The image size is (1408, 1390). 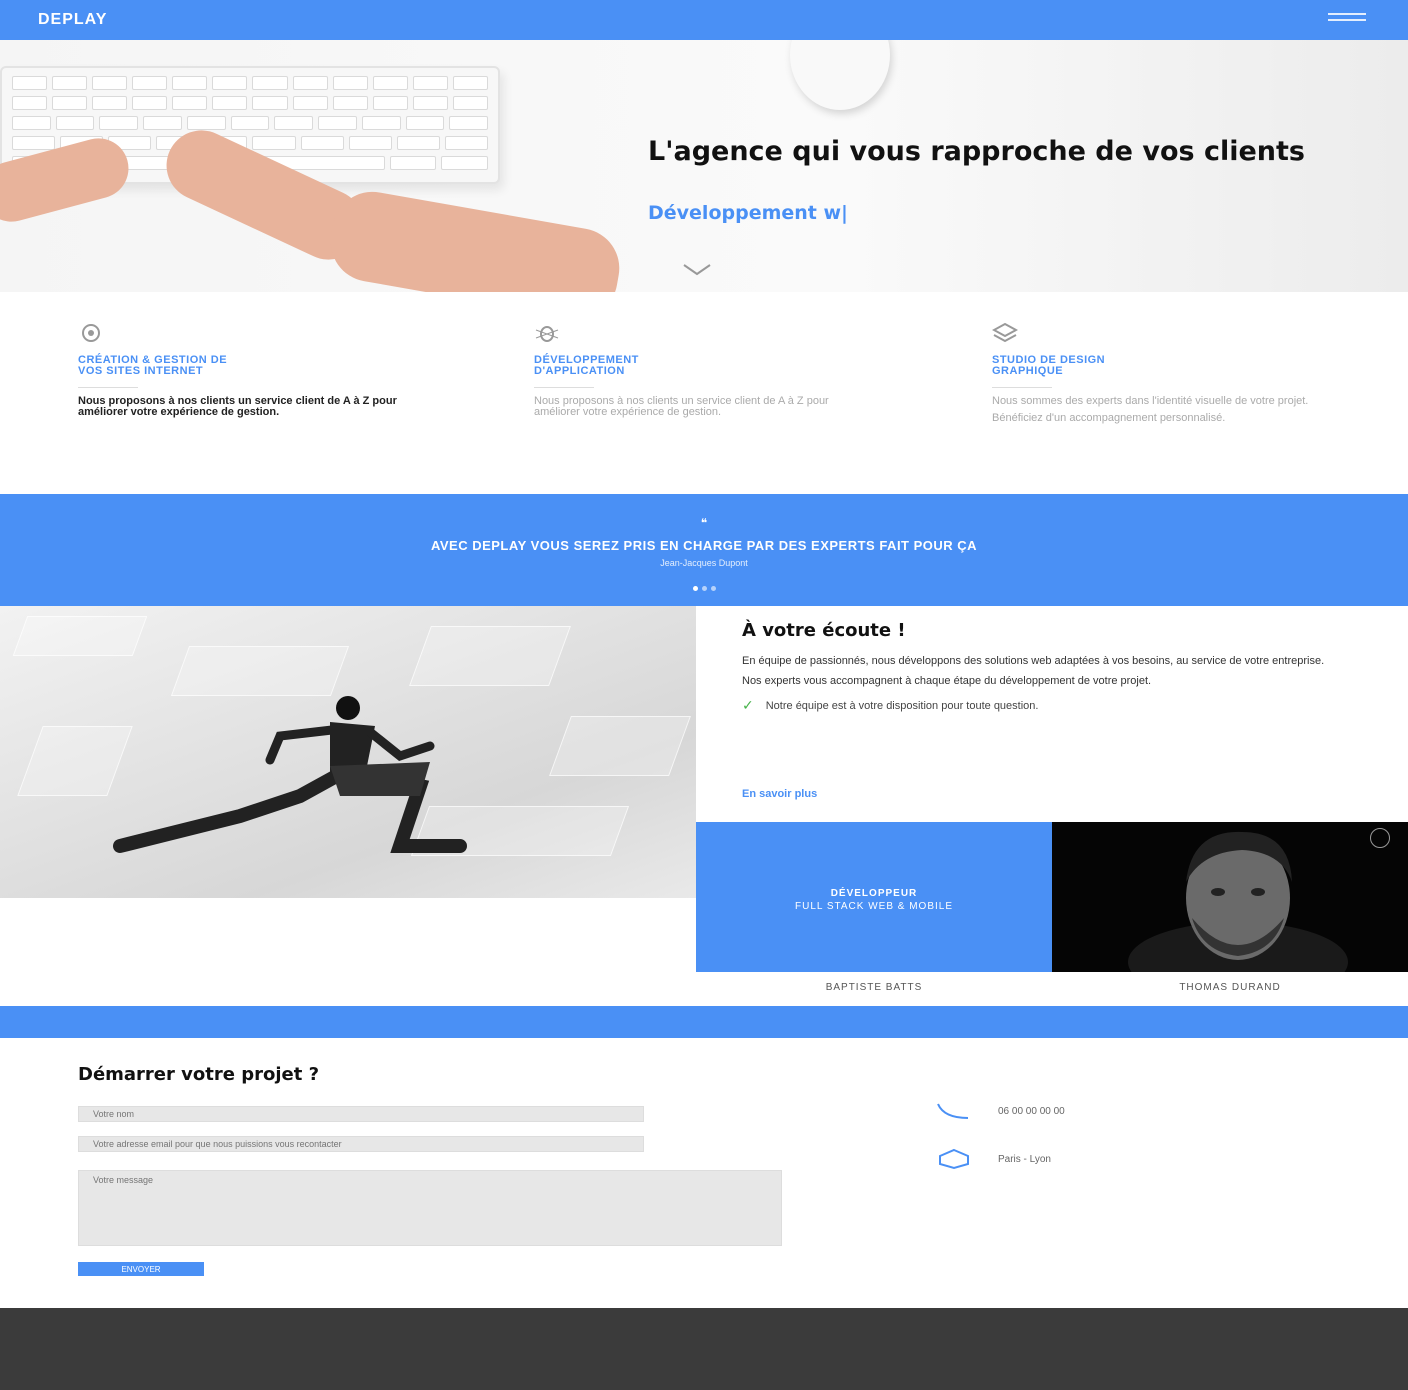 What do you see at coordinates (1238, 901) in the screenshot?
I see `portrait-image` at bounding box center [1238, 901].